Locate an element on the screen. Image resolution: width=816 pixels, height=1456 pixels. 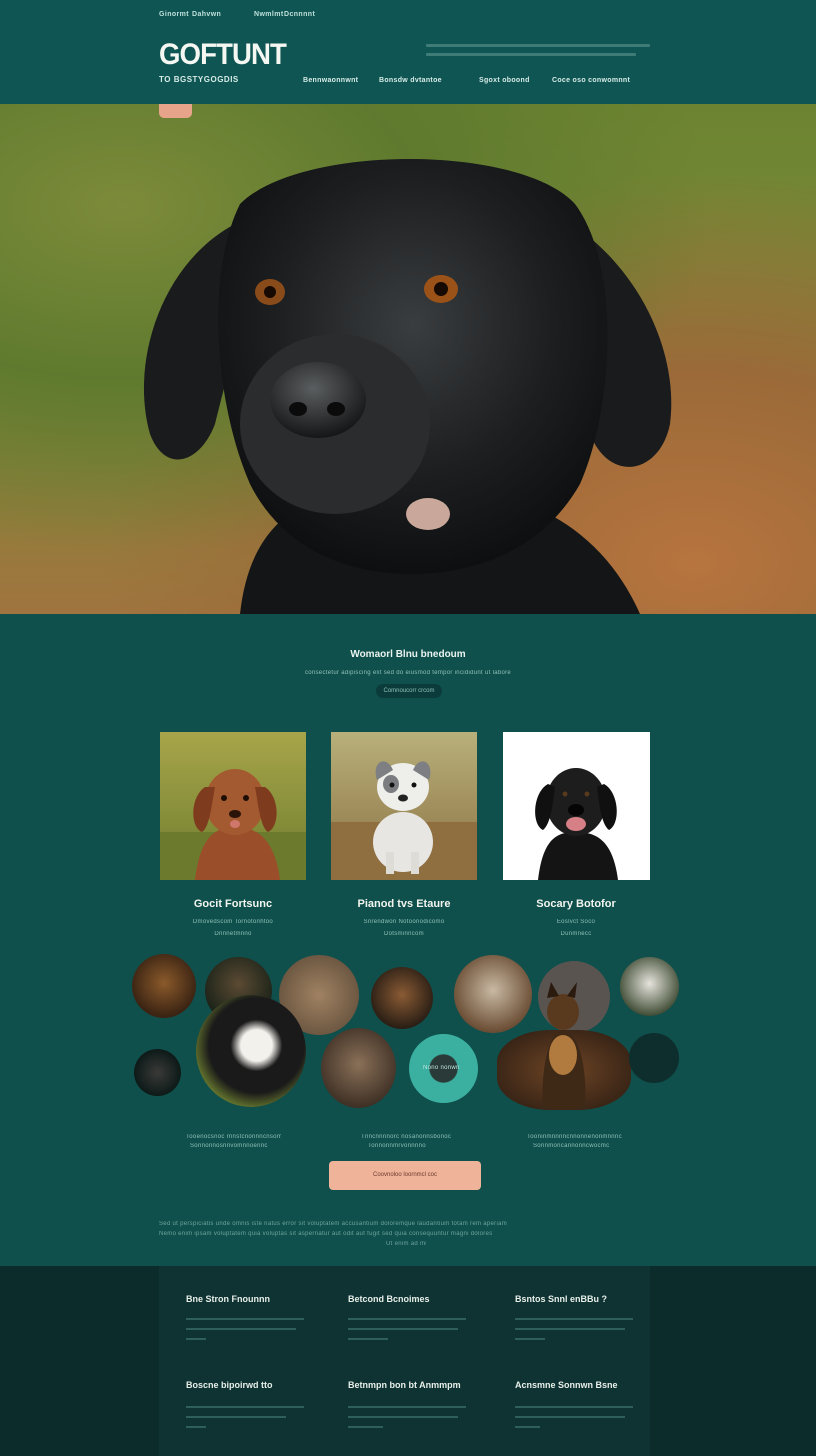
gallery-circle-badge: Nono nonwn is located at coordinates (443, 1068).